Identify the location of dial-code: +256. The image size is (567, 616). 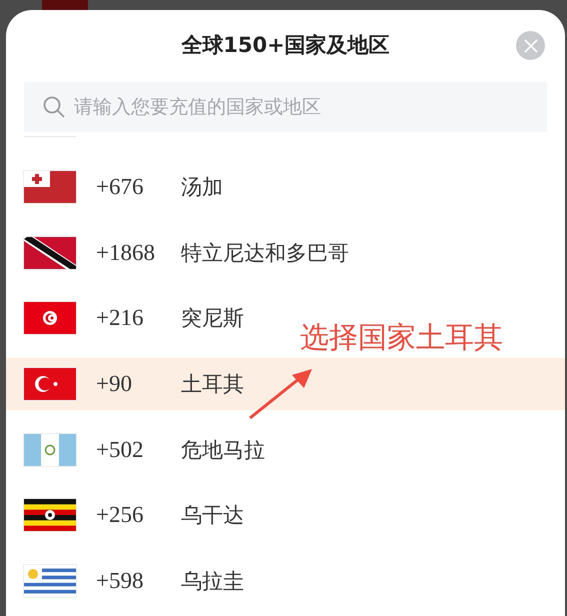
(120, 515).